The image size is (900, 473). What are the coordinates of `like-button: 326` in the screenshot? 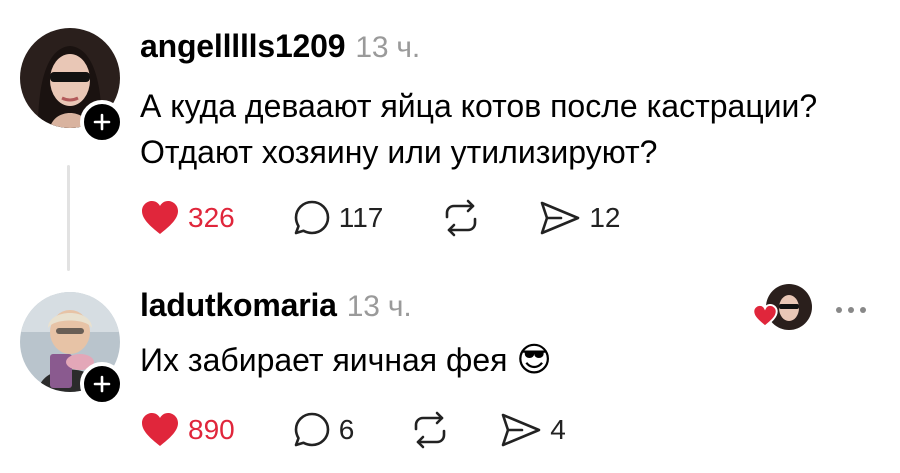 It's located at (187, 218).